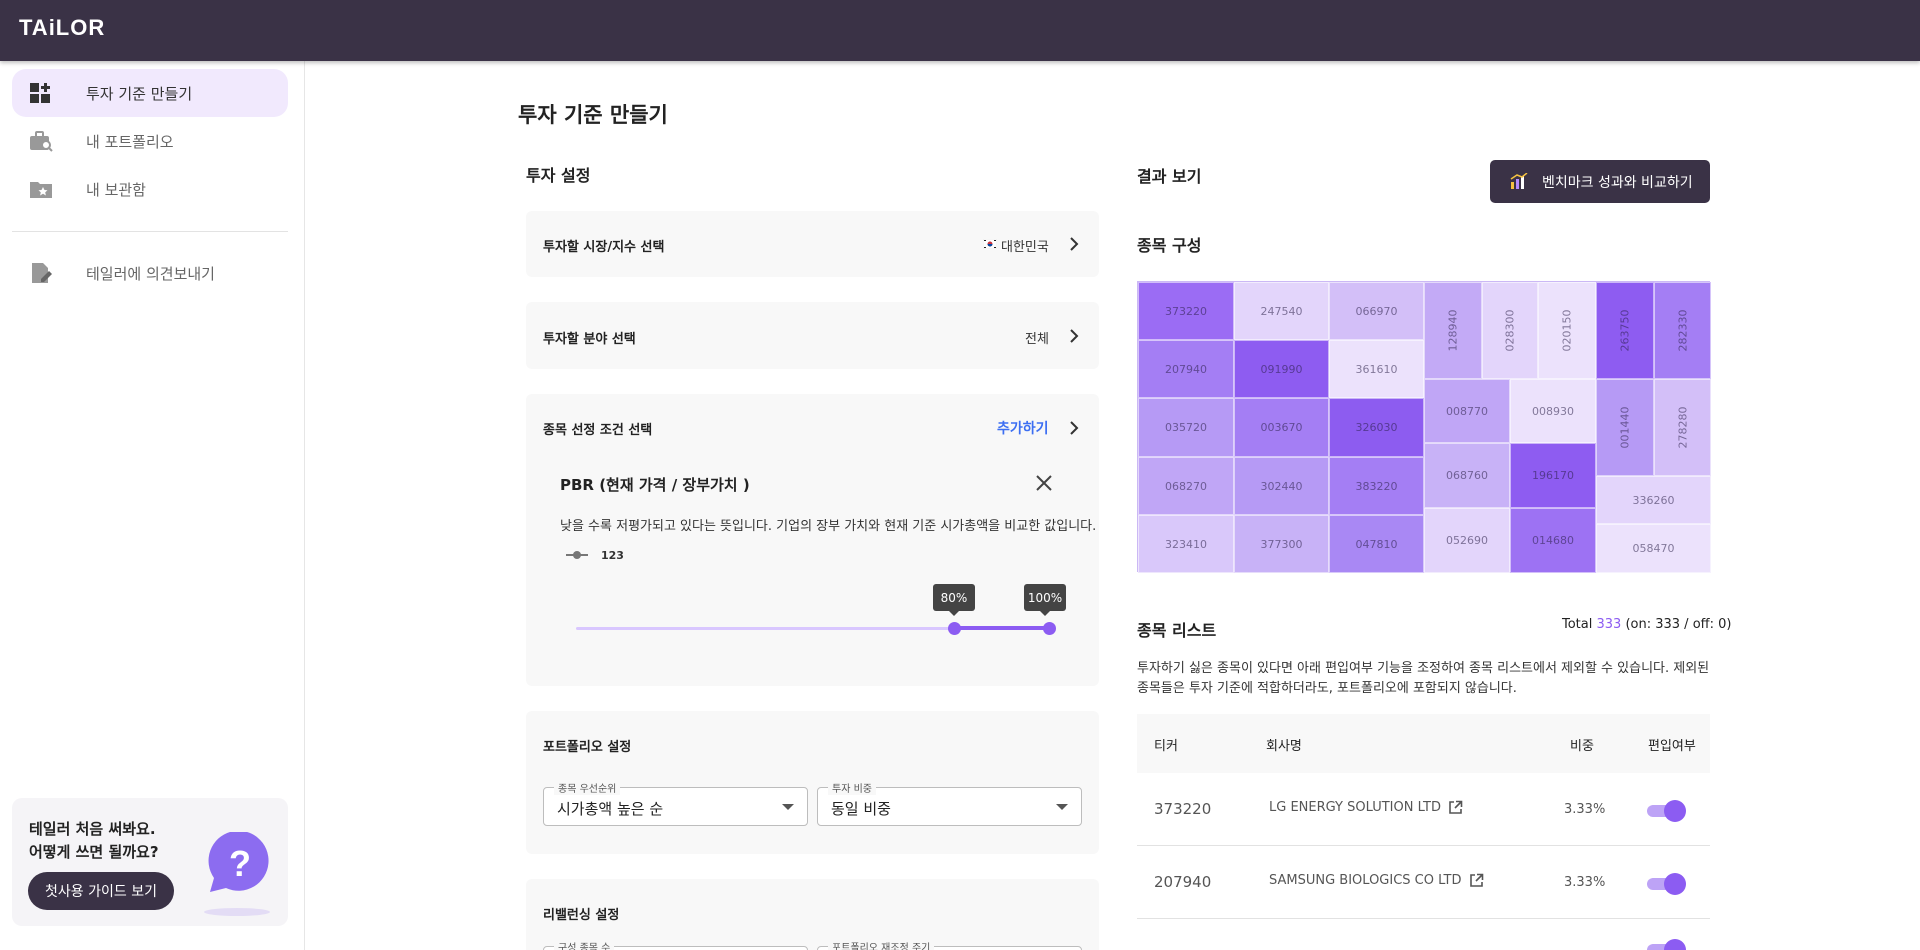 Image resolution: width=1920 pixels, height=950 pixels. I want to click on treemap-tile: 001440, so click(1625, 427).